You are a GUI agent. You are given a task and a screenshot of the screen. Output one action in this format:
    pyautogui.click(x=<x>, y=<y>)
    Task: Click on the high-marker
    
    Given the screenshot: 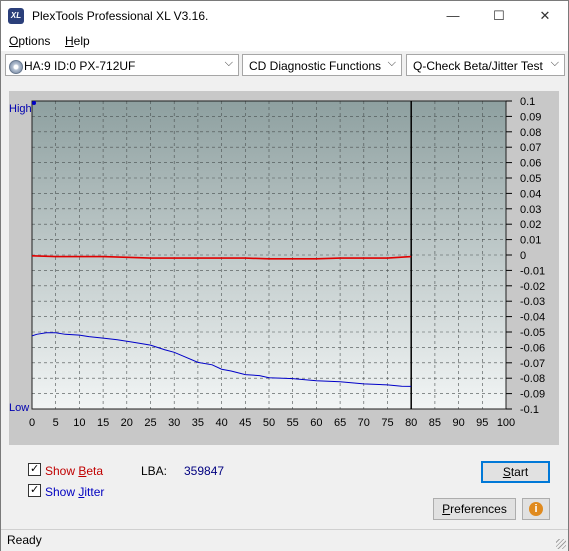 What is the action you would take?
    pyautogui.click(x=34, y=103)
    